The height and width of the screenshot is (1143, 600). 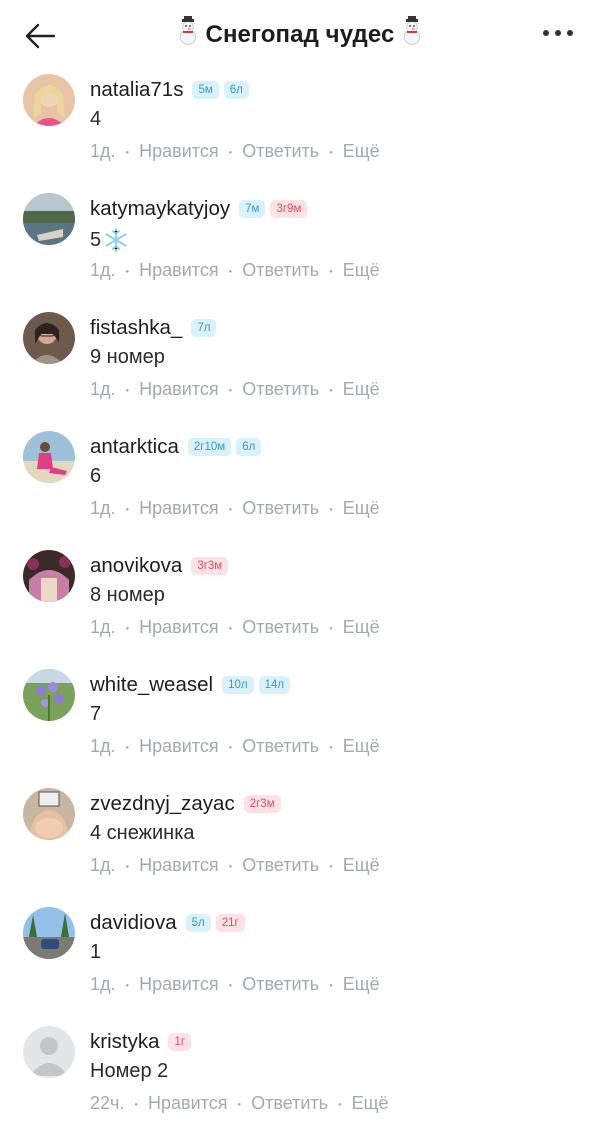 I want to click on comment-header: katymaykatyjoy 7м 3г9м, so click(x=201, y=209).